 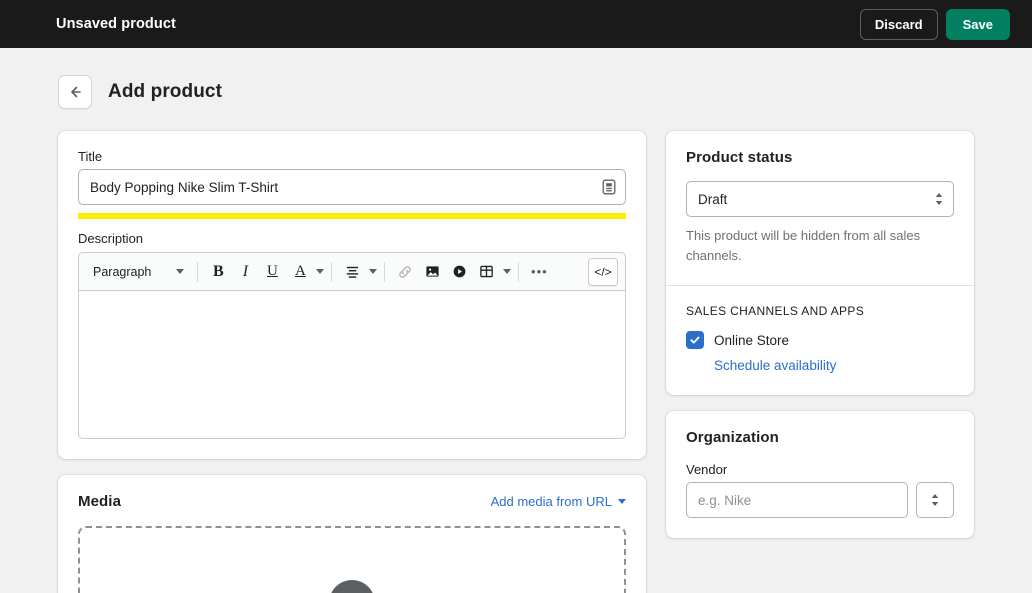 I want to click on alignment-group, so click(x=358, y=272).